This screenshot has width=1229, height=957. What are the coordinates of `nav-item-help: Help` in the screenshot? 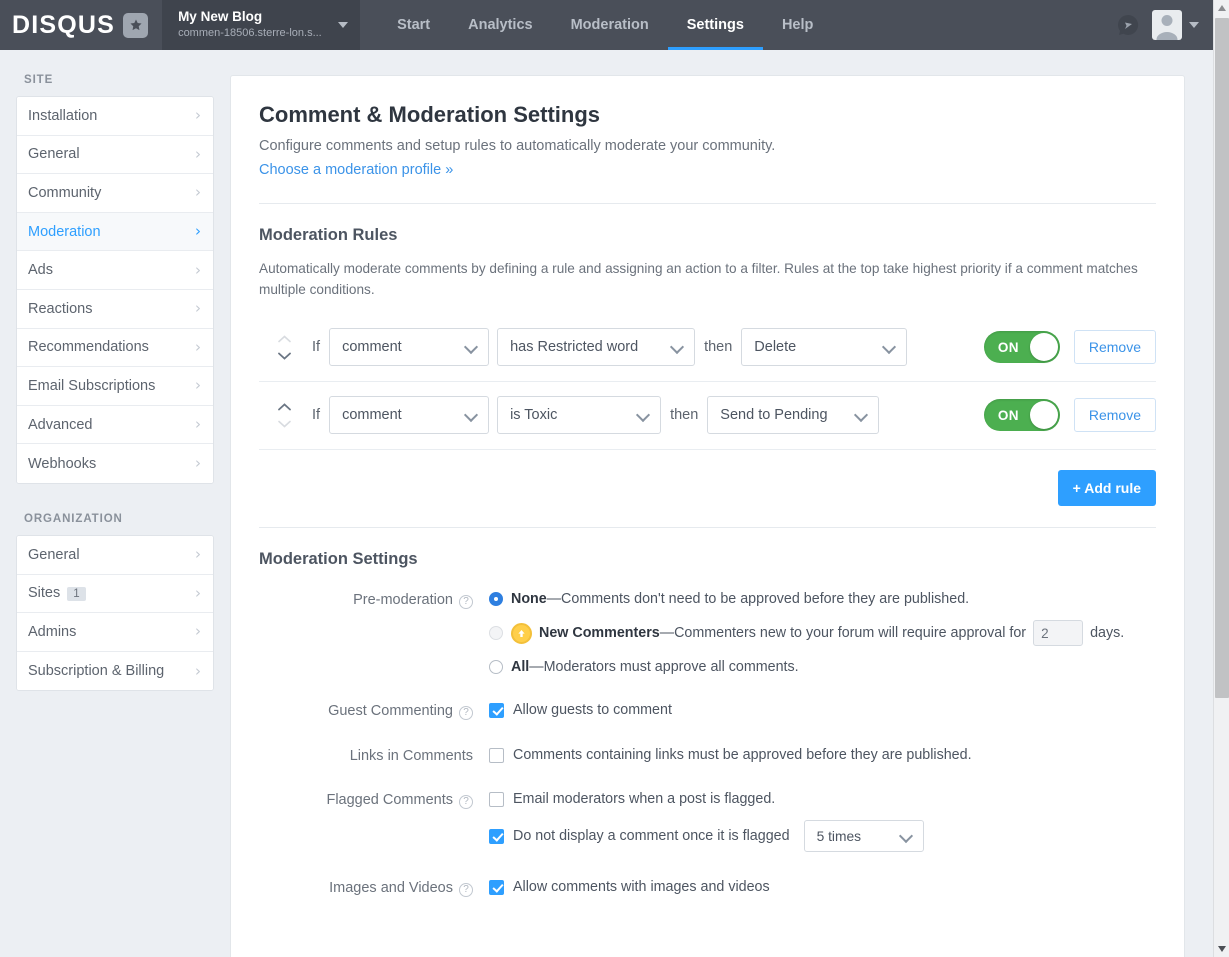 It's located at (797, 25).